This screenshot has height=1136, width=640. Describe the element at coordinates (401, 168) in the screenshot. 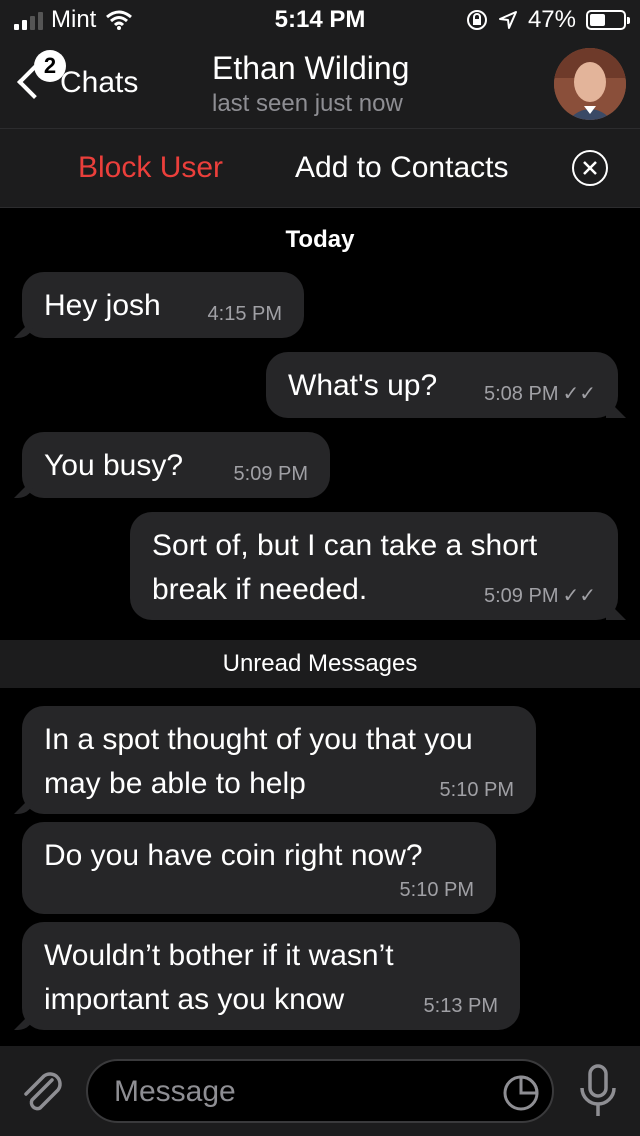

I see `add-to-contacts-button: Add to Contacts` at that location.